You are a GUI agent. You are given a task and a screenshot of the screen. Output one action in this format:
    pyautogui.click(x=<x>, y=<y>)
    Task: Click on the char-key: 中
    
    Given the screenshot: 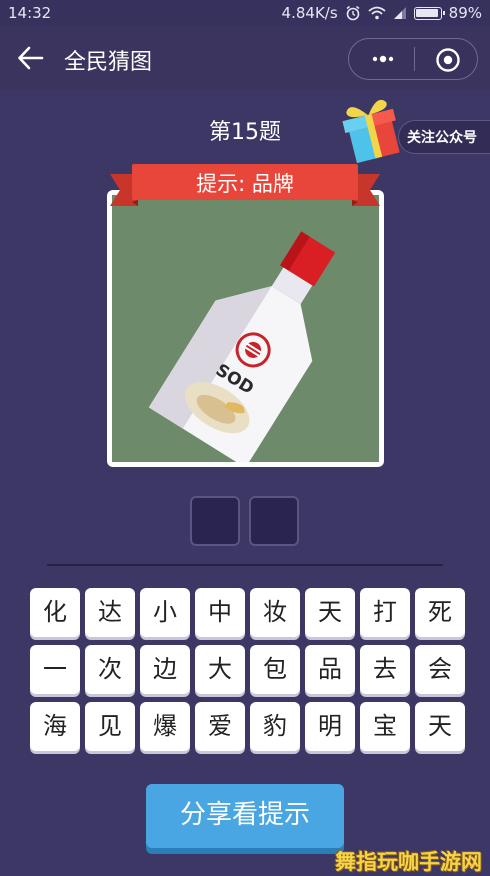 What is the action you would take?
    pyautogui.click(x=220, y=612)
    